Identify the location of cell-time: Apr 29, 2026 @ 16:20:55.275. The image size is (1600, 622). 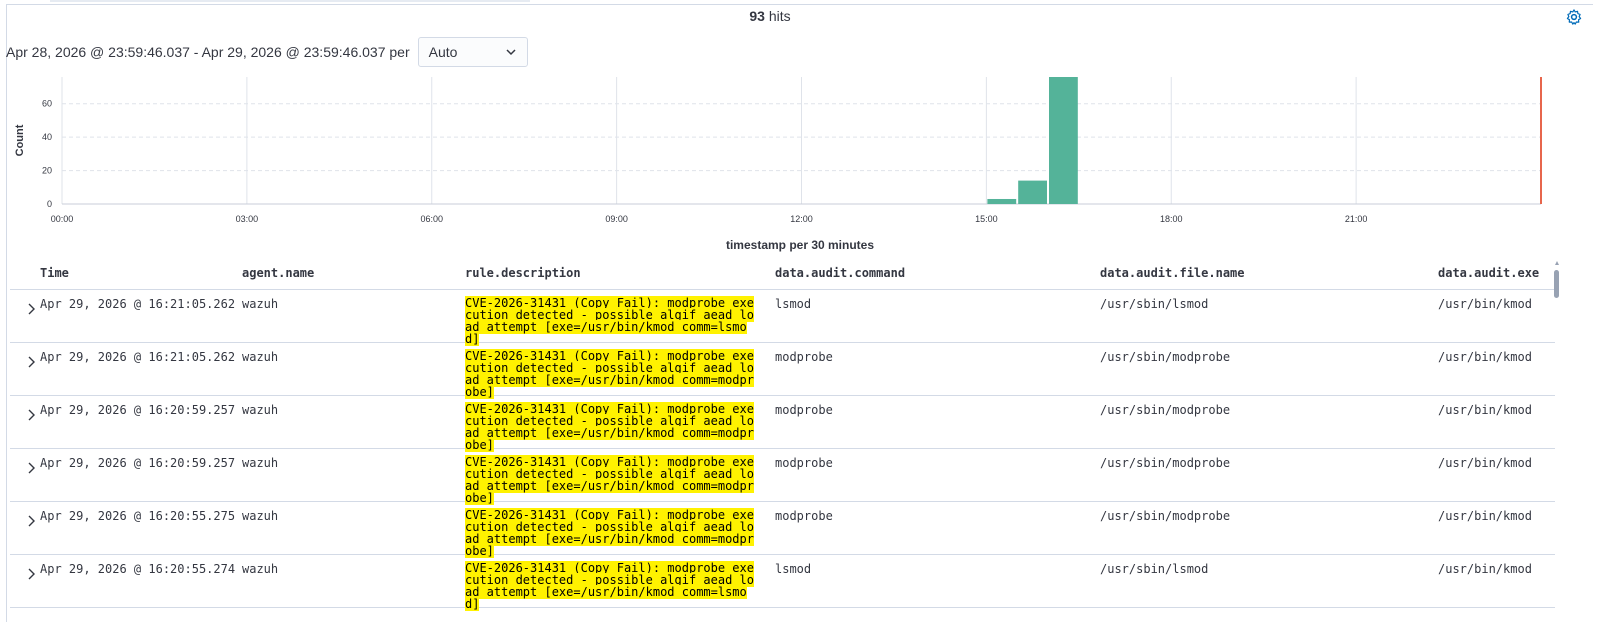
(138, 516).